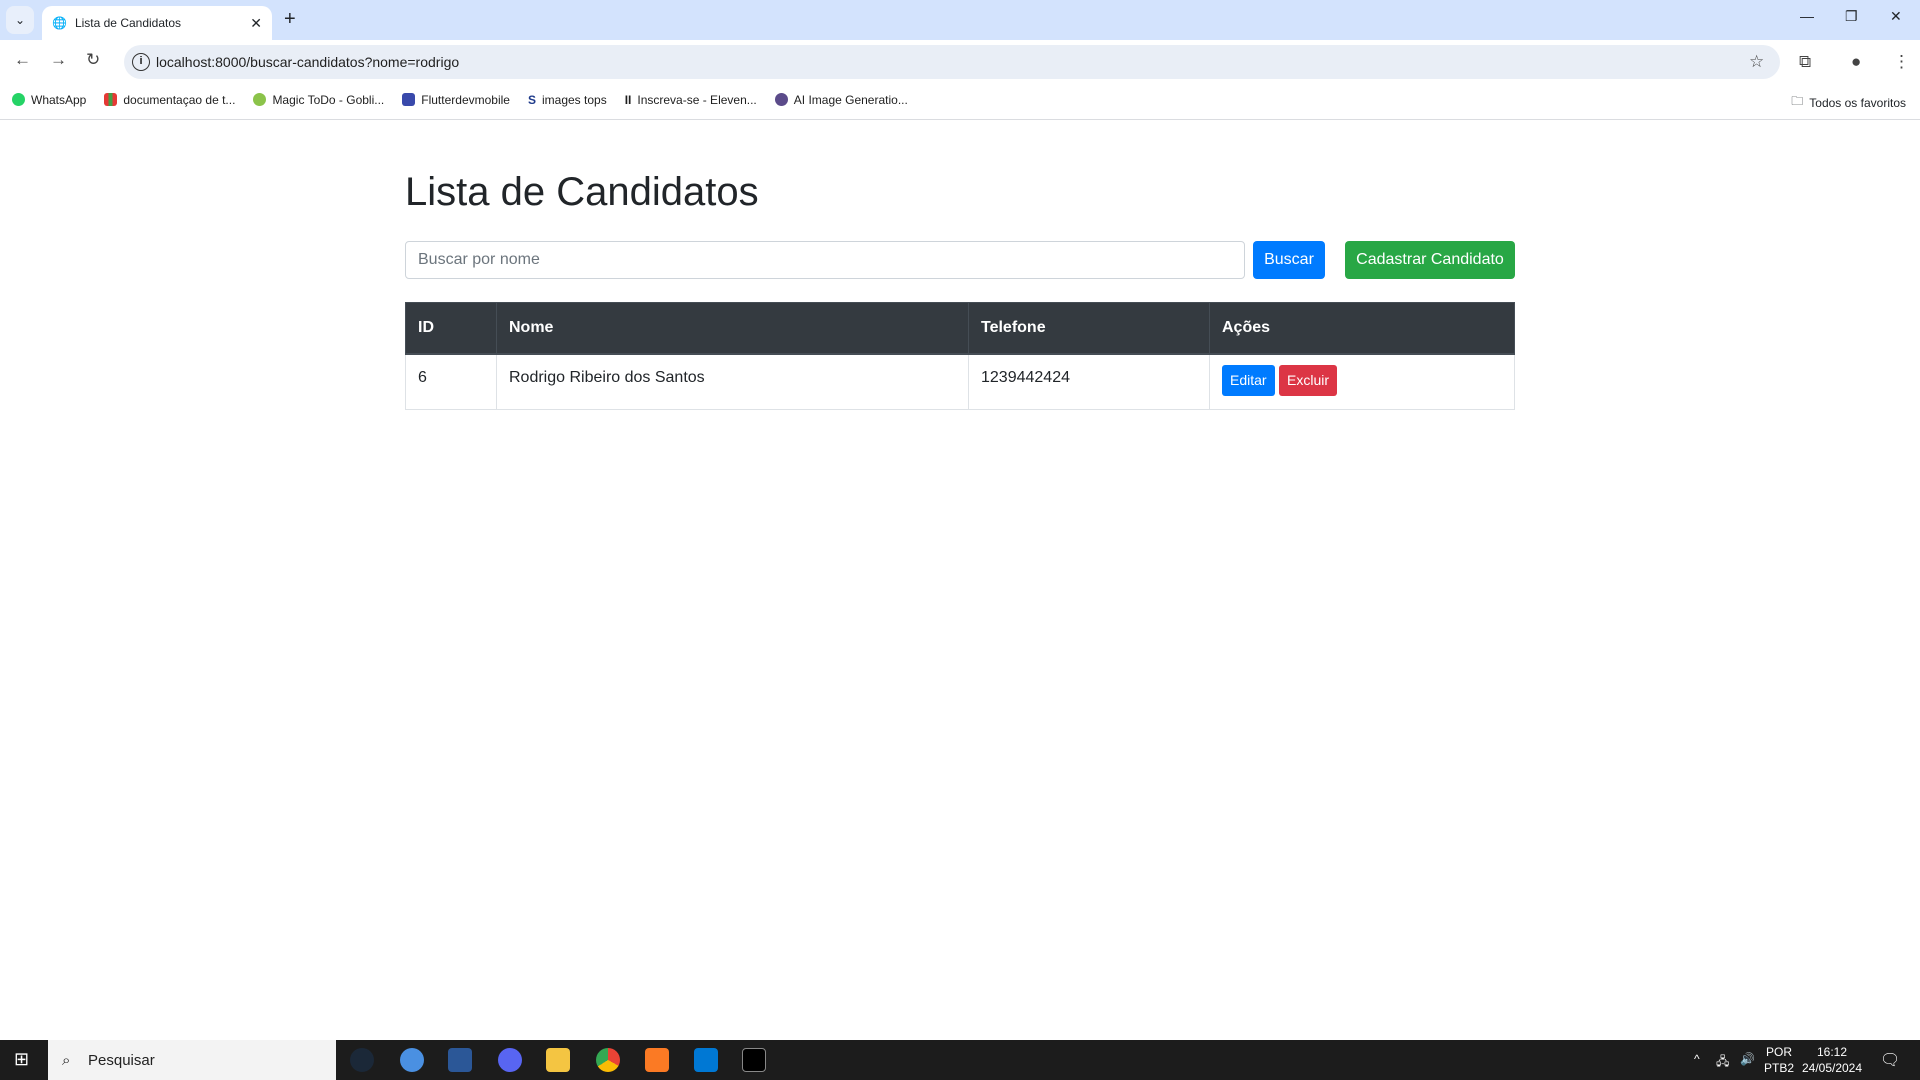 The width and height of the screenshot is (1920, 1080). I want to click on notifications-icon: 🗨, so click(1890, 1060).